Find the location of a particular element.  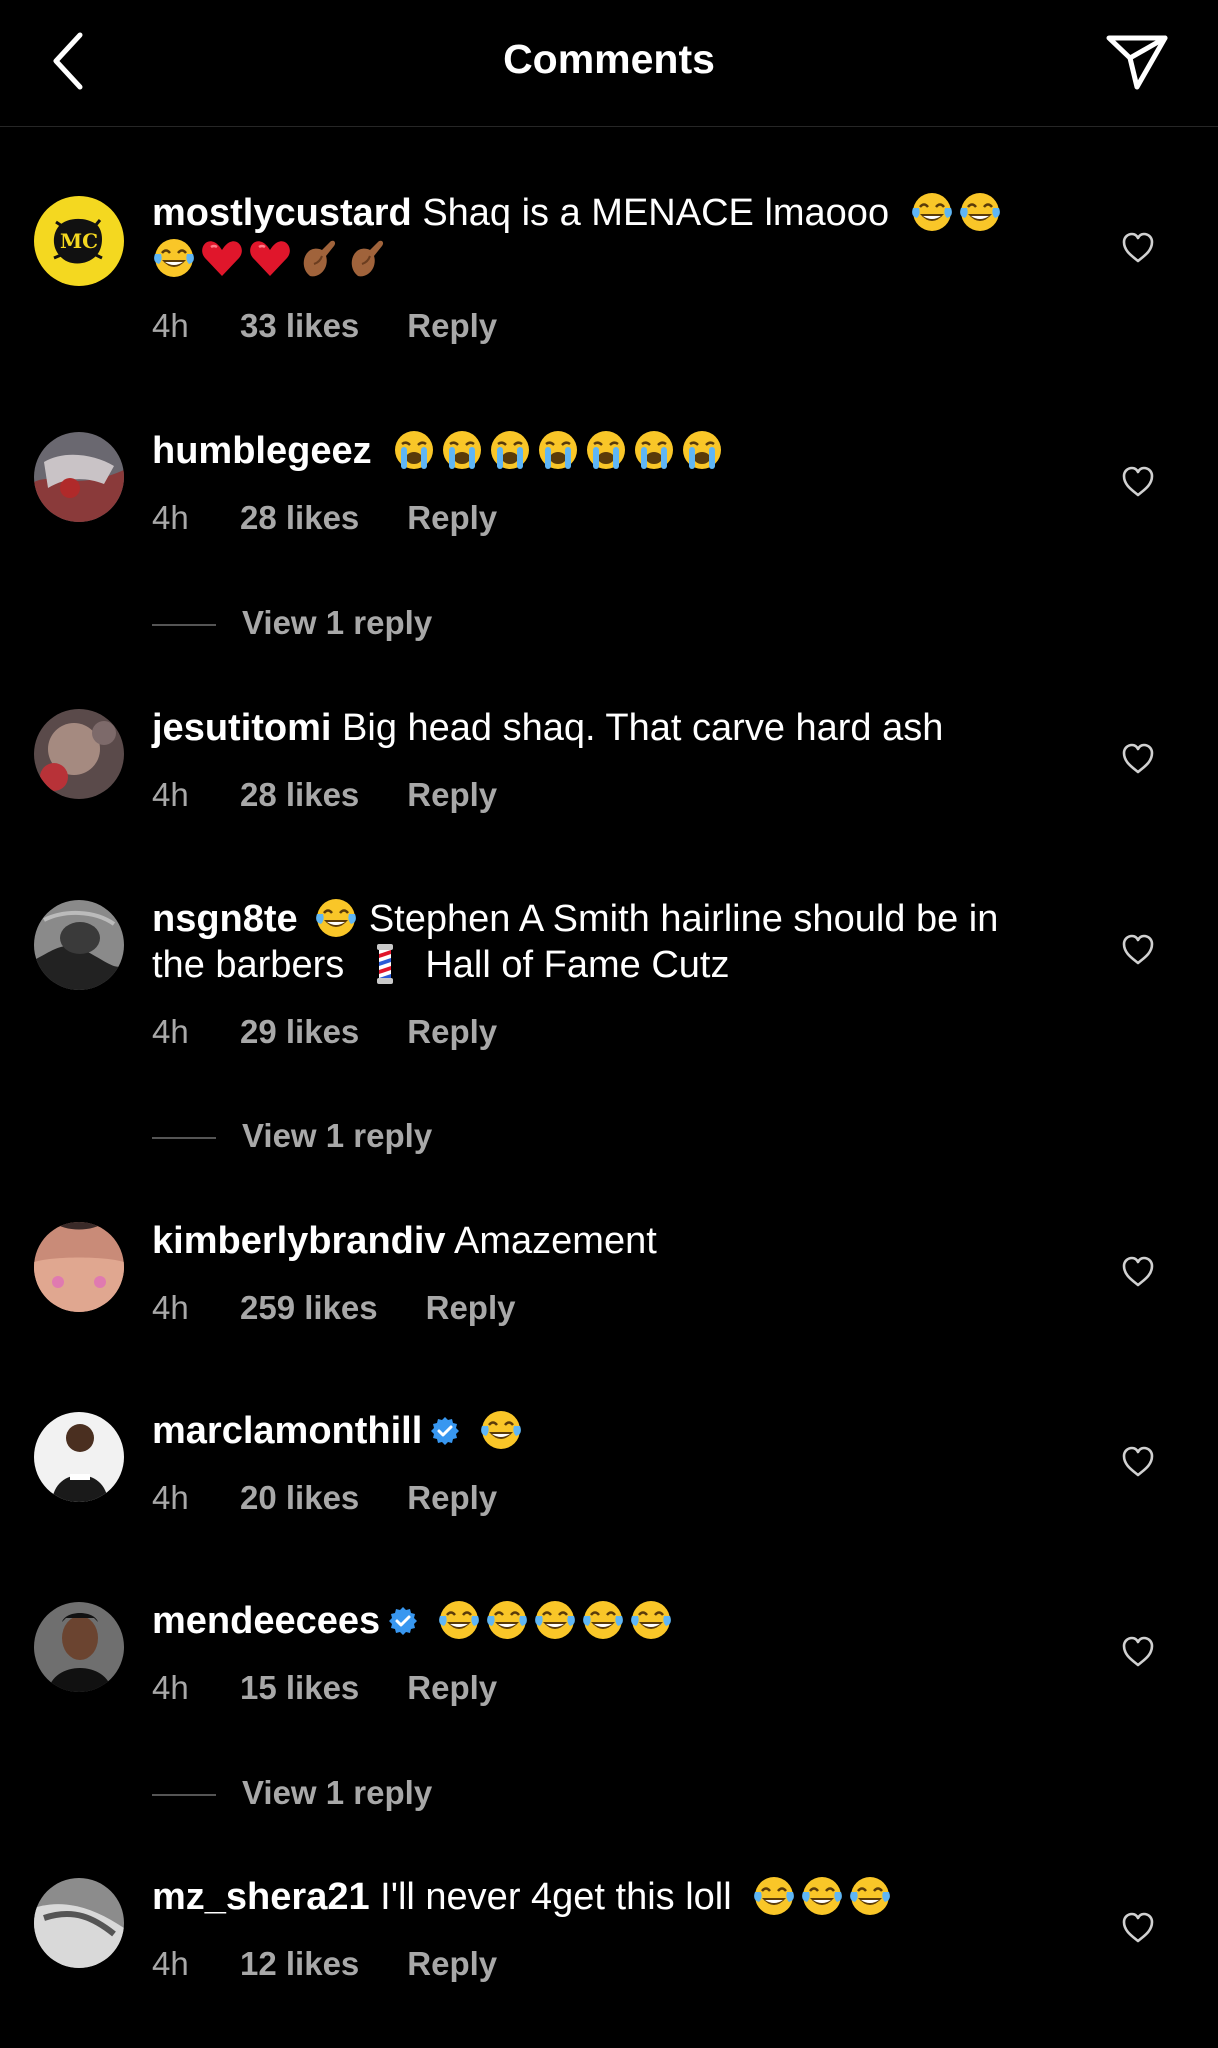

comment-body: Shaq is a MENACE lmaooo is located at coordinates (656, 213).